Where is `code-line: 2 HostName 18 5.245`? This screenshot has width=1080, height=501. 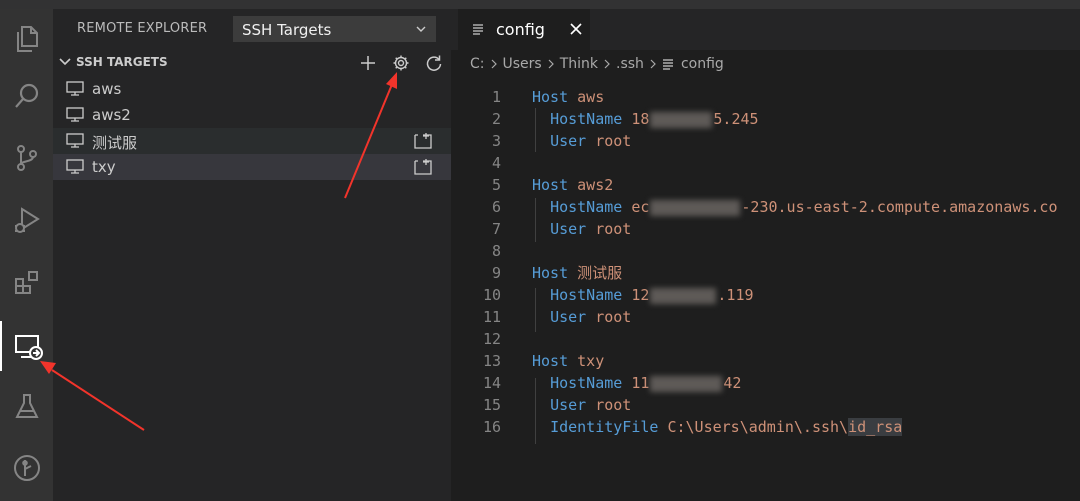
code-line: 2 HostName 18 5.245 is located at coordinates (765, 119).